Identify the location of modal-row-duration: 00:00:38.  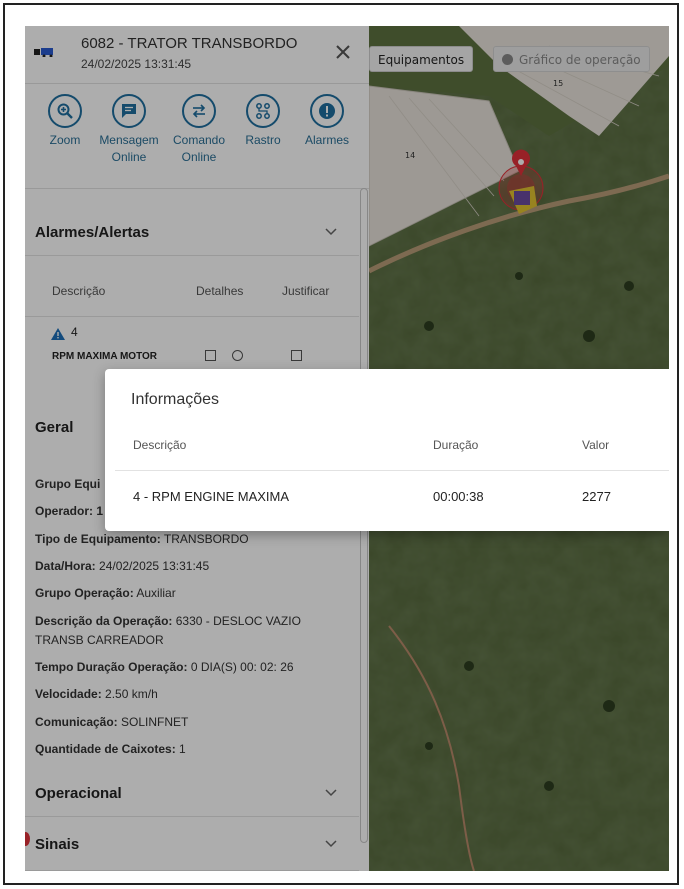
(458, 496).